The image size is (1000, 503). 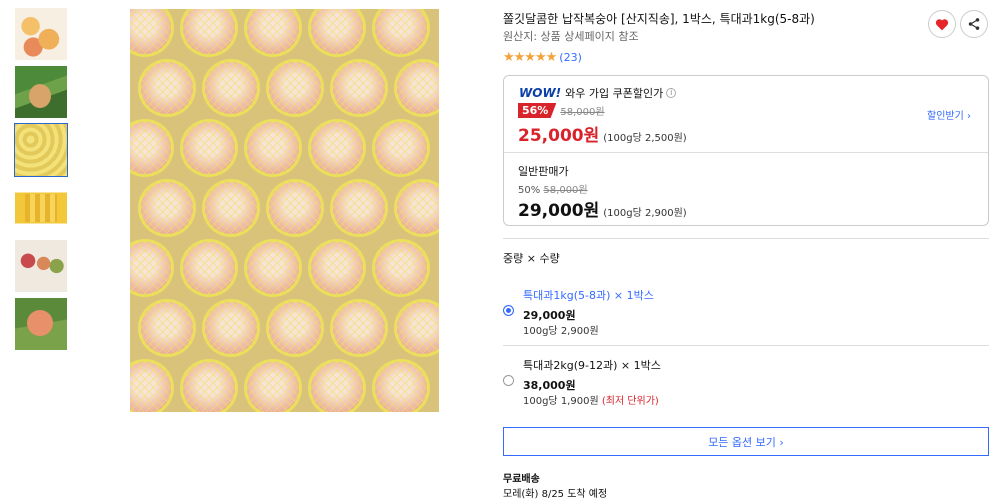 I want to click on option-unit-price: 100g당 1,900원 (최저 단위가), so click(x=591, y=399).